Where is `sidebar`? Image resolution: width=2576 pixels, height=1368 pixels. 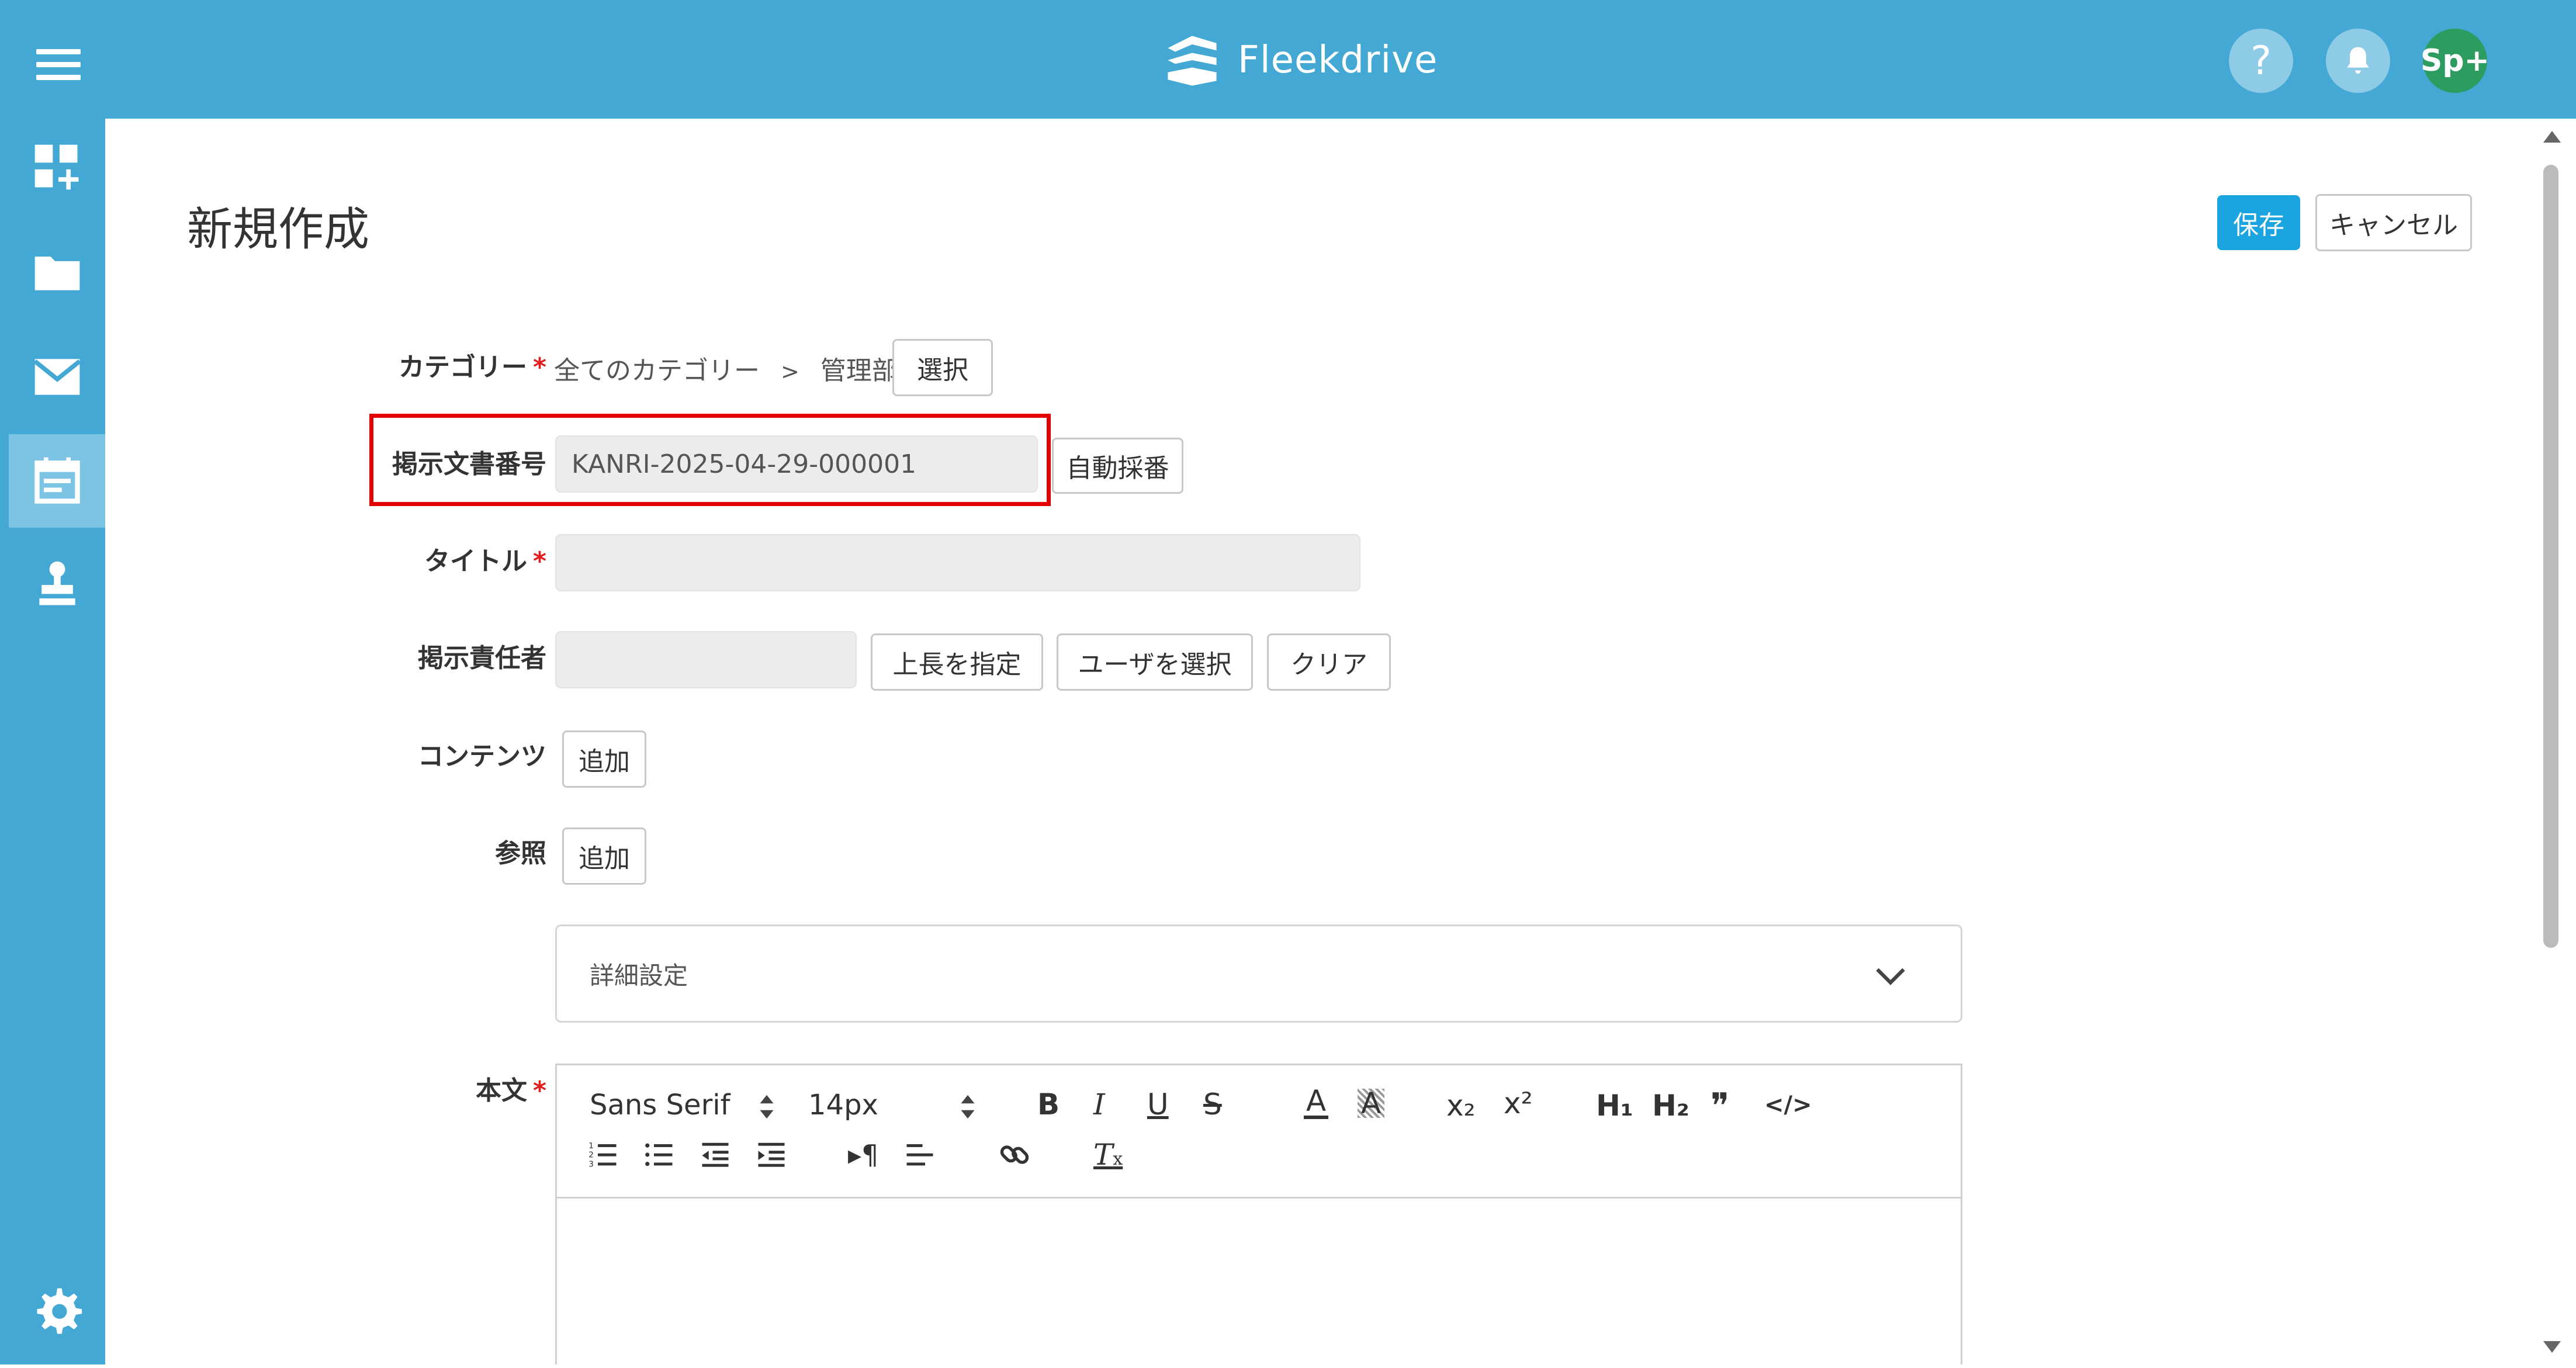 sidebar is located at coordinates (52, 741).